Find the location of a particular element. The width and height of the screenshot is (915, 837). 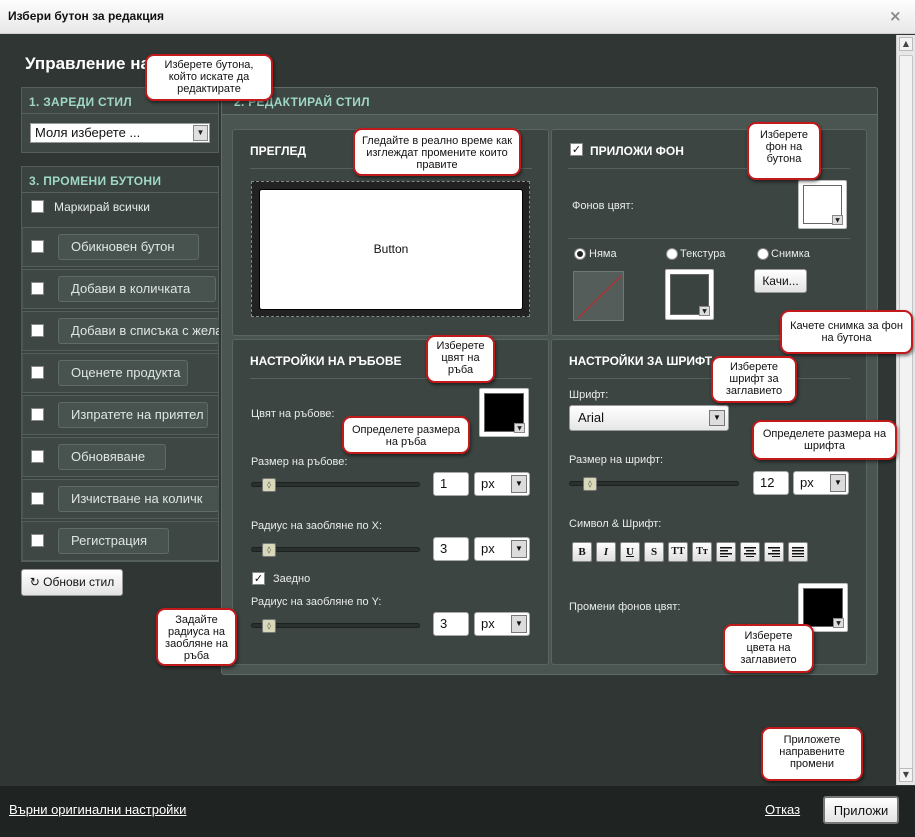

uppercase-button: TT is located at coordinates (678, 552).